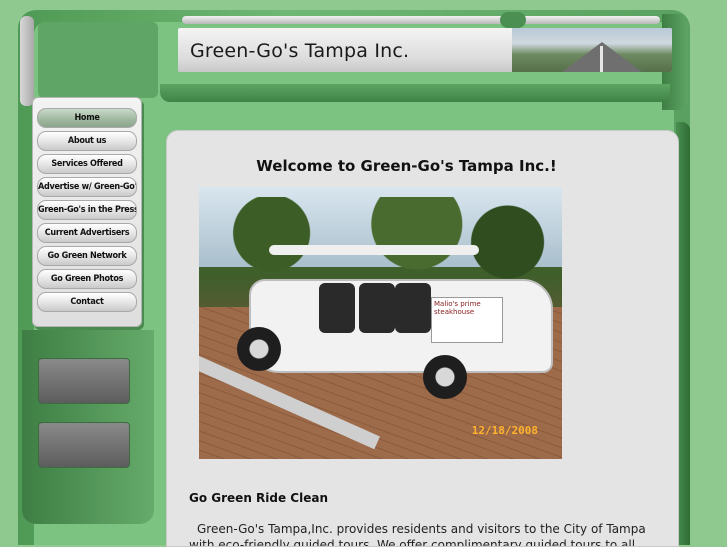 This screenshot has width=727, height=547. I want to click on top-rail-knob, so click(513, 20).